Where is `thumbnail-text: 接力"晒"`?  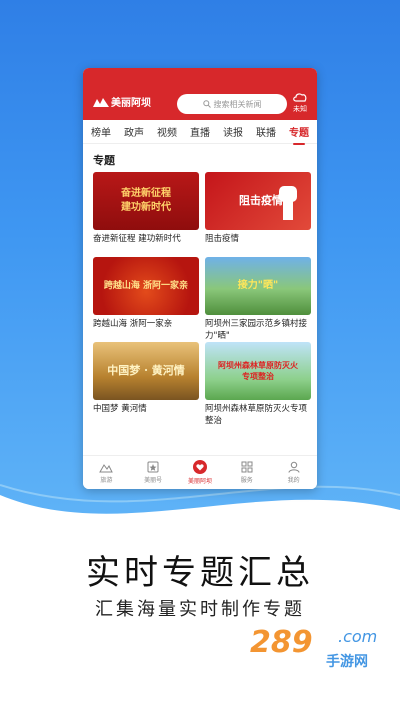 thumbnail-text: 接力"晒" is located at coordinates (258, 285).